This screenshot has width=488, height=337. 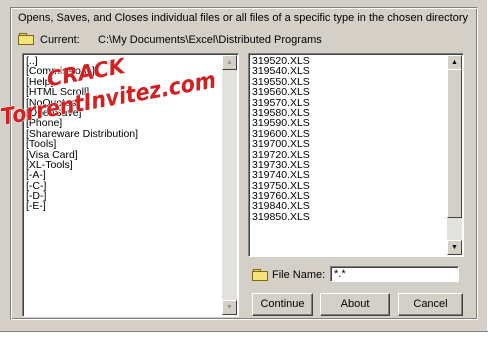 What do you see at coordinates (394, 274) in the screenshot?
I see `file-name-input` at bounding box center [394, 274].